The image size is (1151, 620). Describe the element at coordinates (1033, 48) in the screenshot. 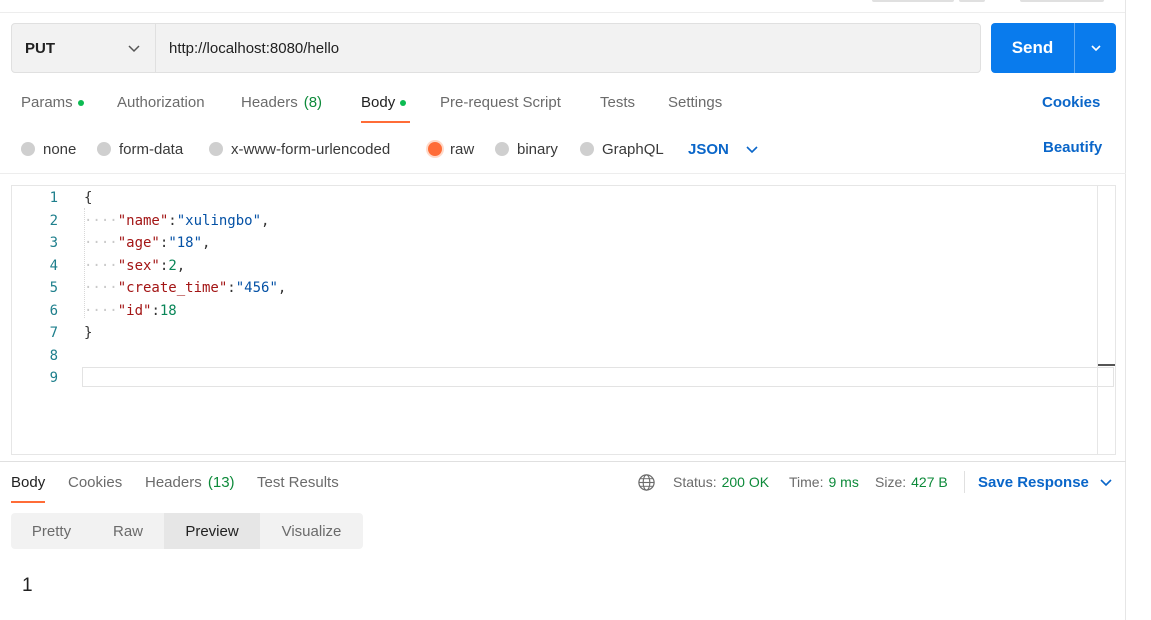

I see `send-button: Send` at that location.